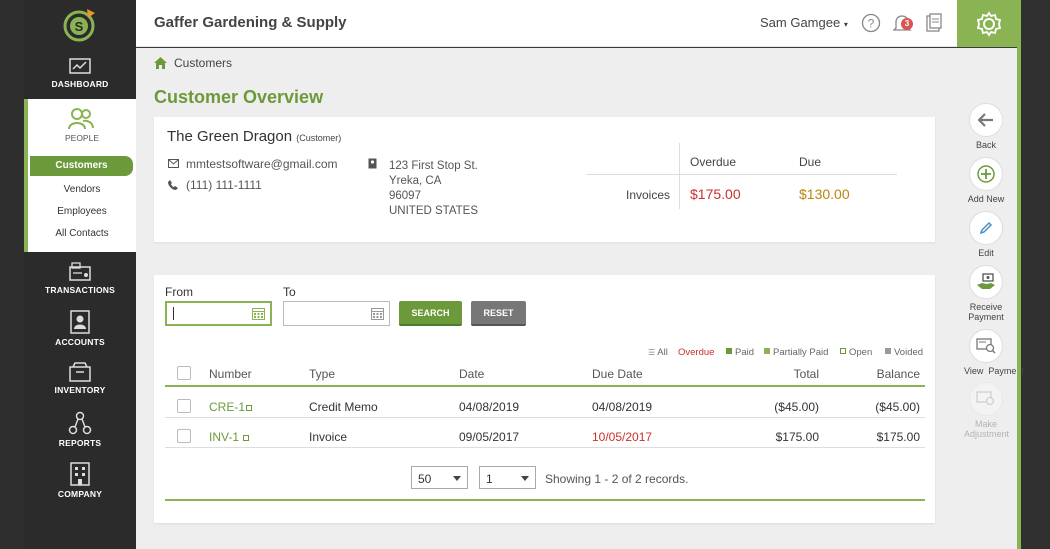 This screenshot has width=1050, height=549. Describe the element at coordinates (80, 474) in the screenshot. I see `building-icon` at that location.